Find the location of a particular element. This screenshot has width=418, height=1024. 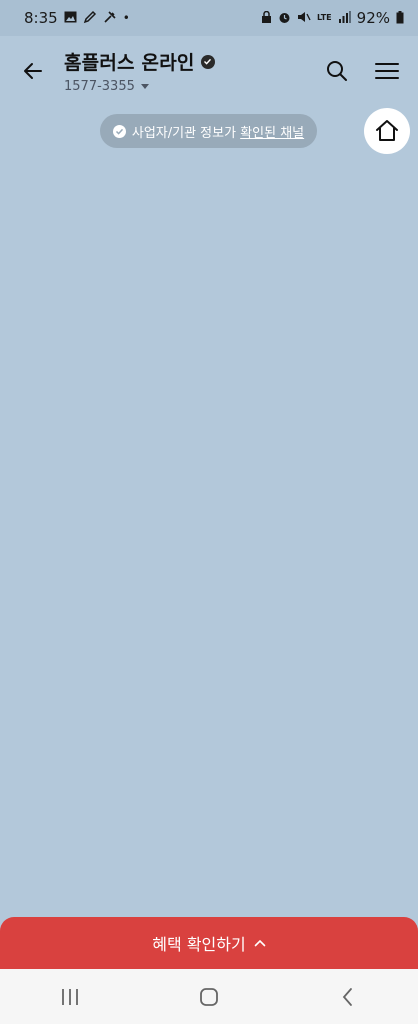

status-right: LTE 92% is located at coordinates (332, 18).